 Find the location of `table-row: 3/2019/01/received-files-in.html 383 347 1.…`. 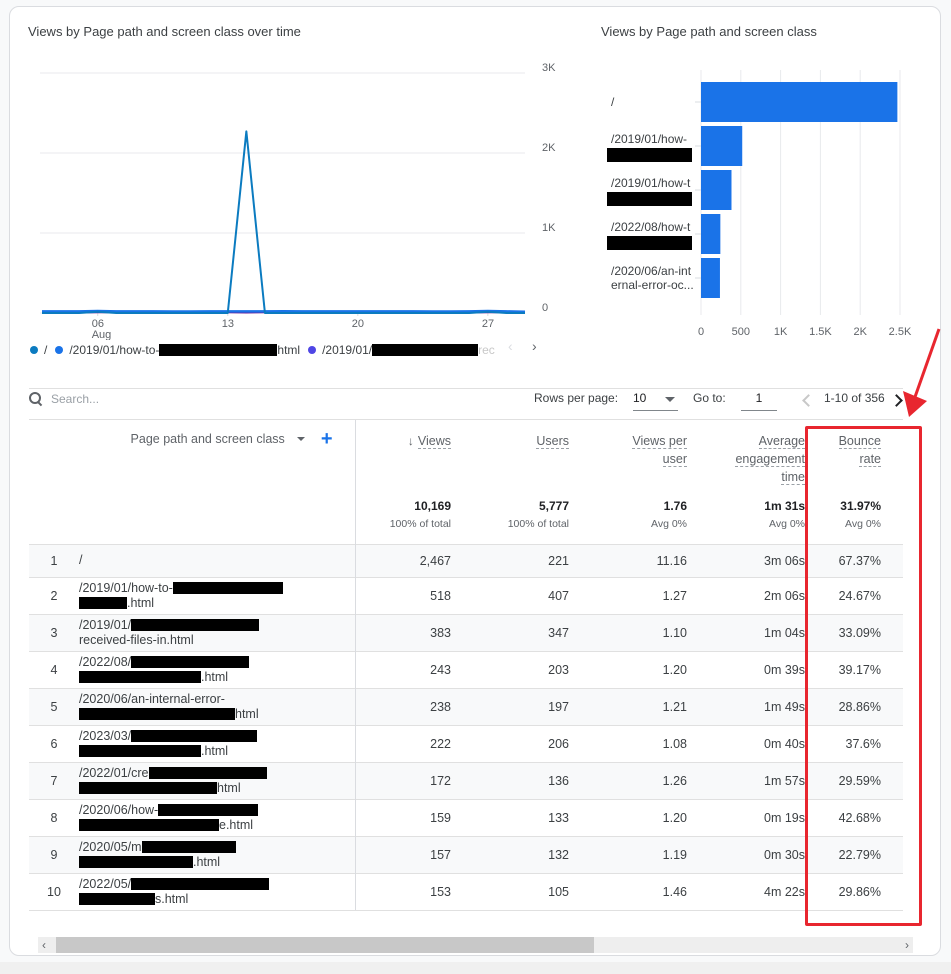

table-row: 3/2019/01/received-files-in.html 383 347 1.… is located at coordinates (466, 632).